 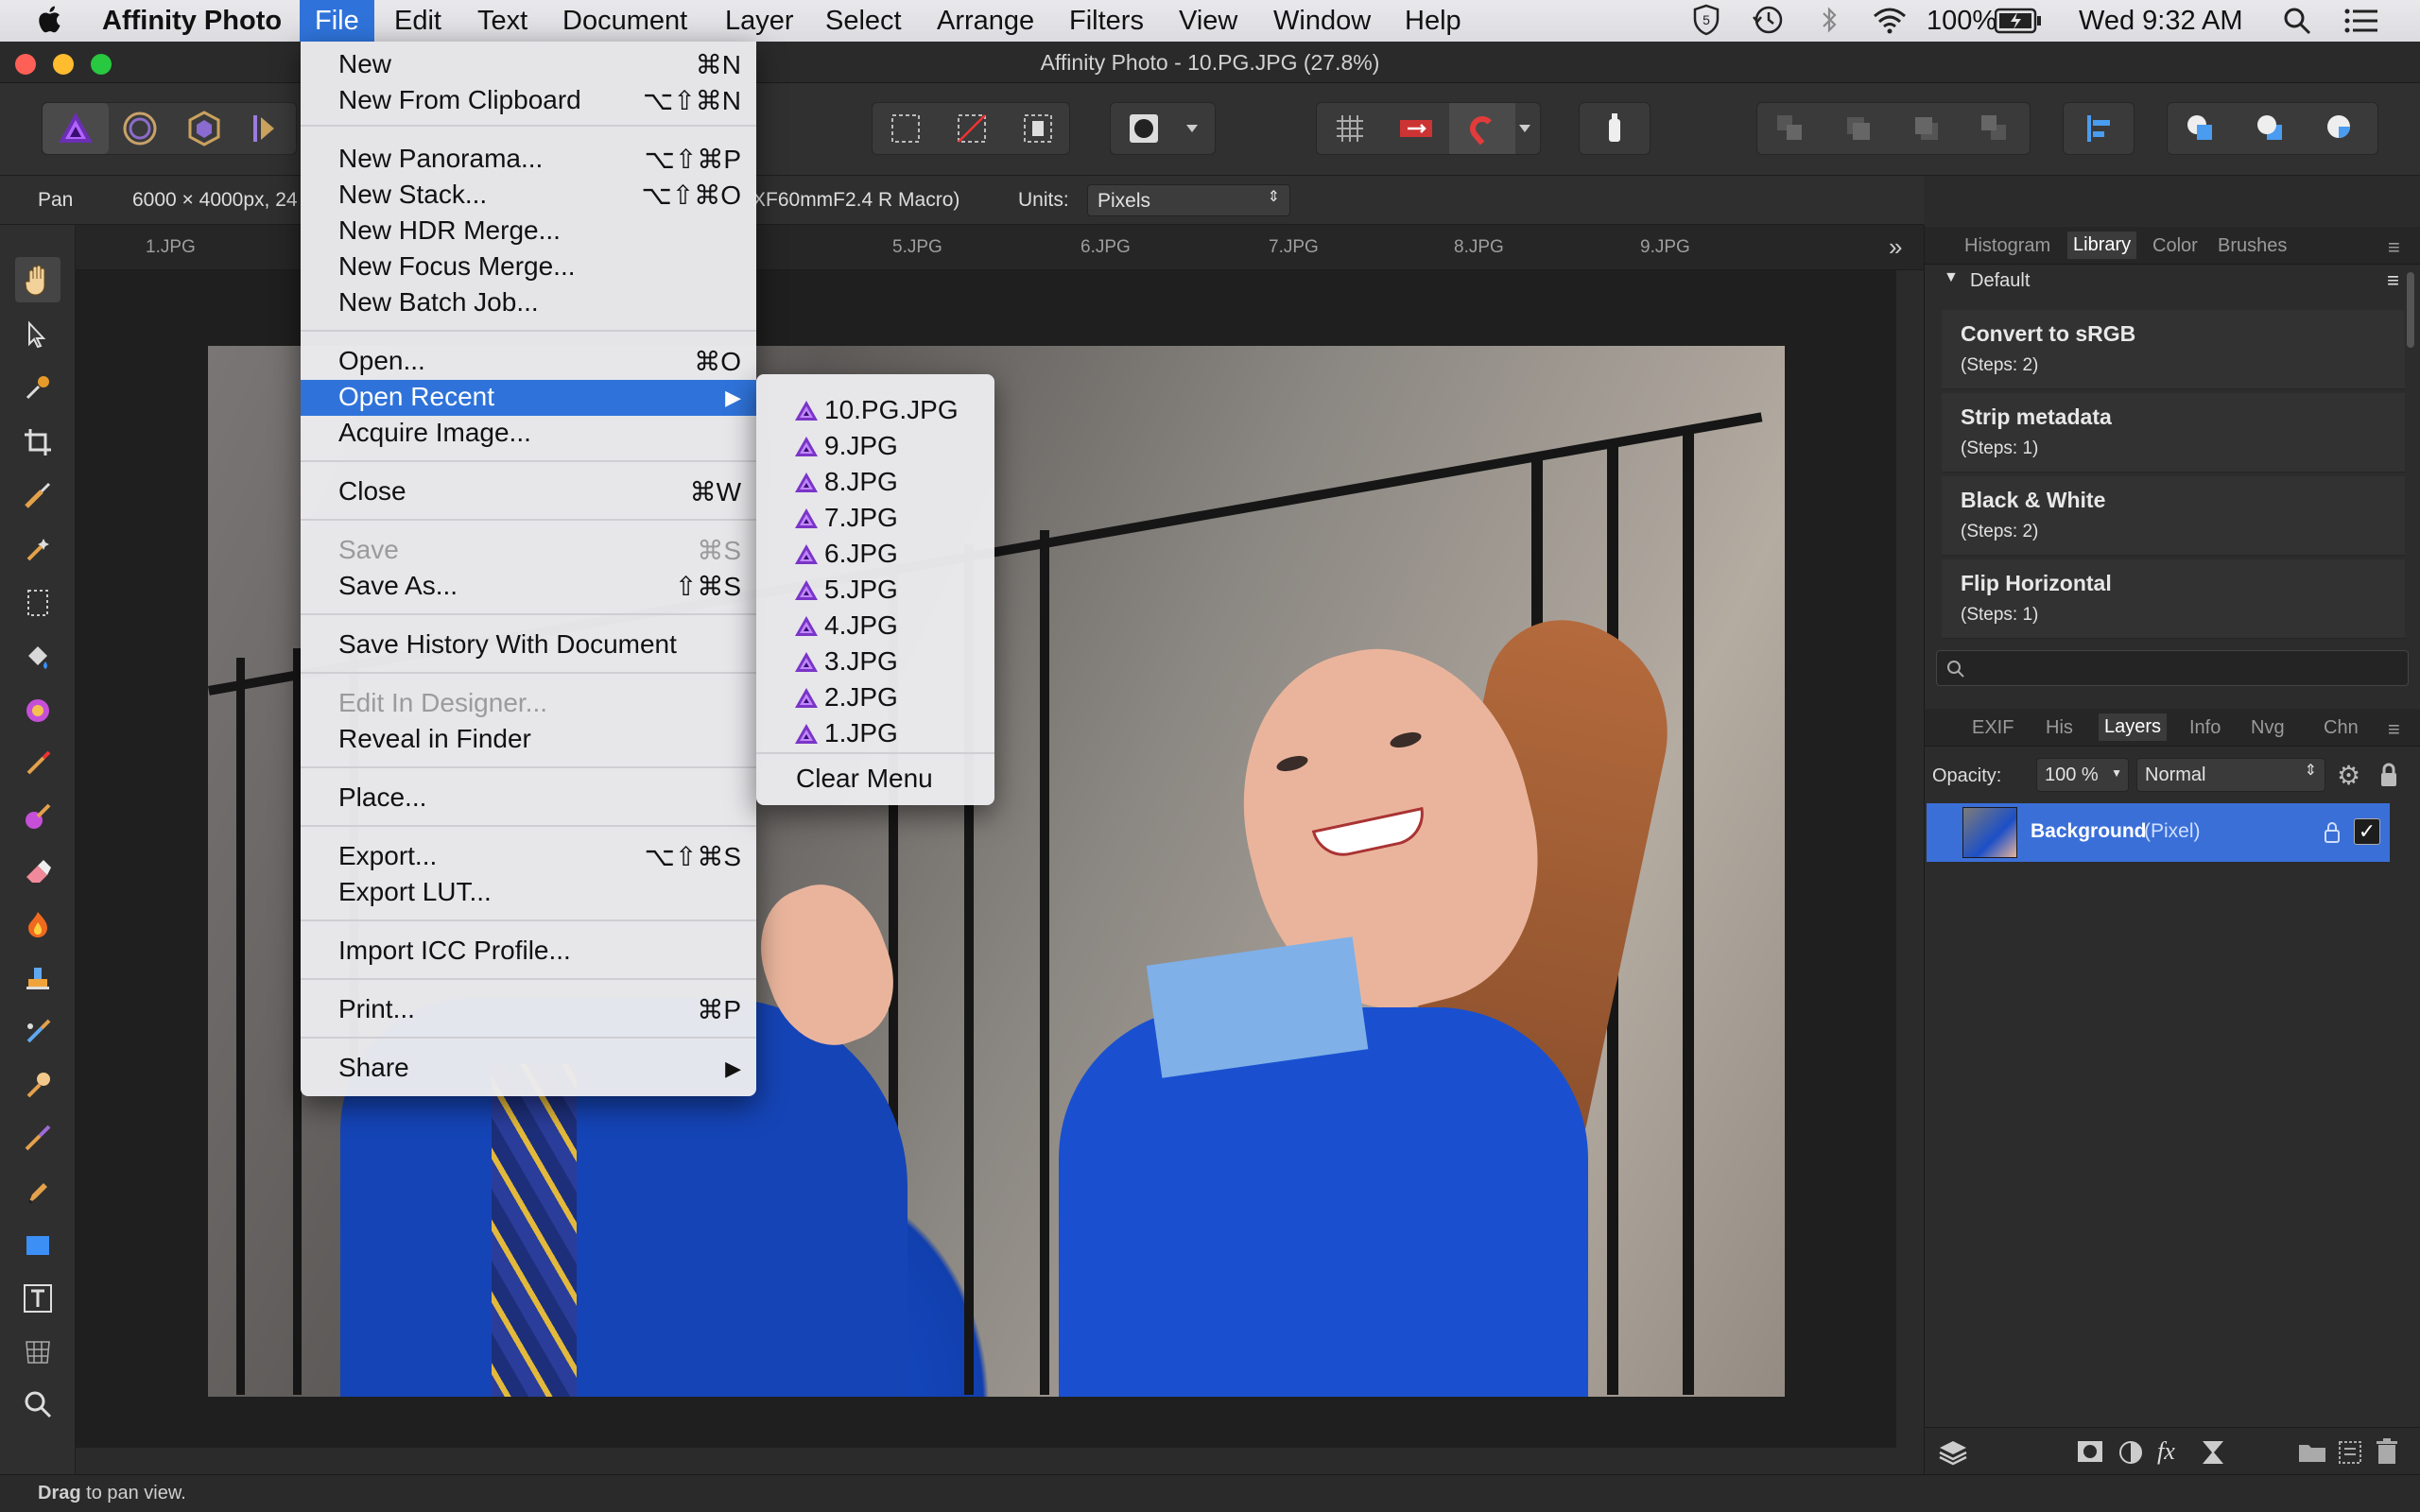 I want to click on tab-navigator: Nvg, so click(x=2268, y=728).